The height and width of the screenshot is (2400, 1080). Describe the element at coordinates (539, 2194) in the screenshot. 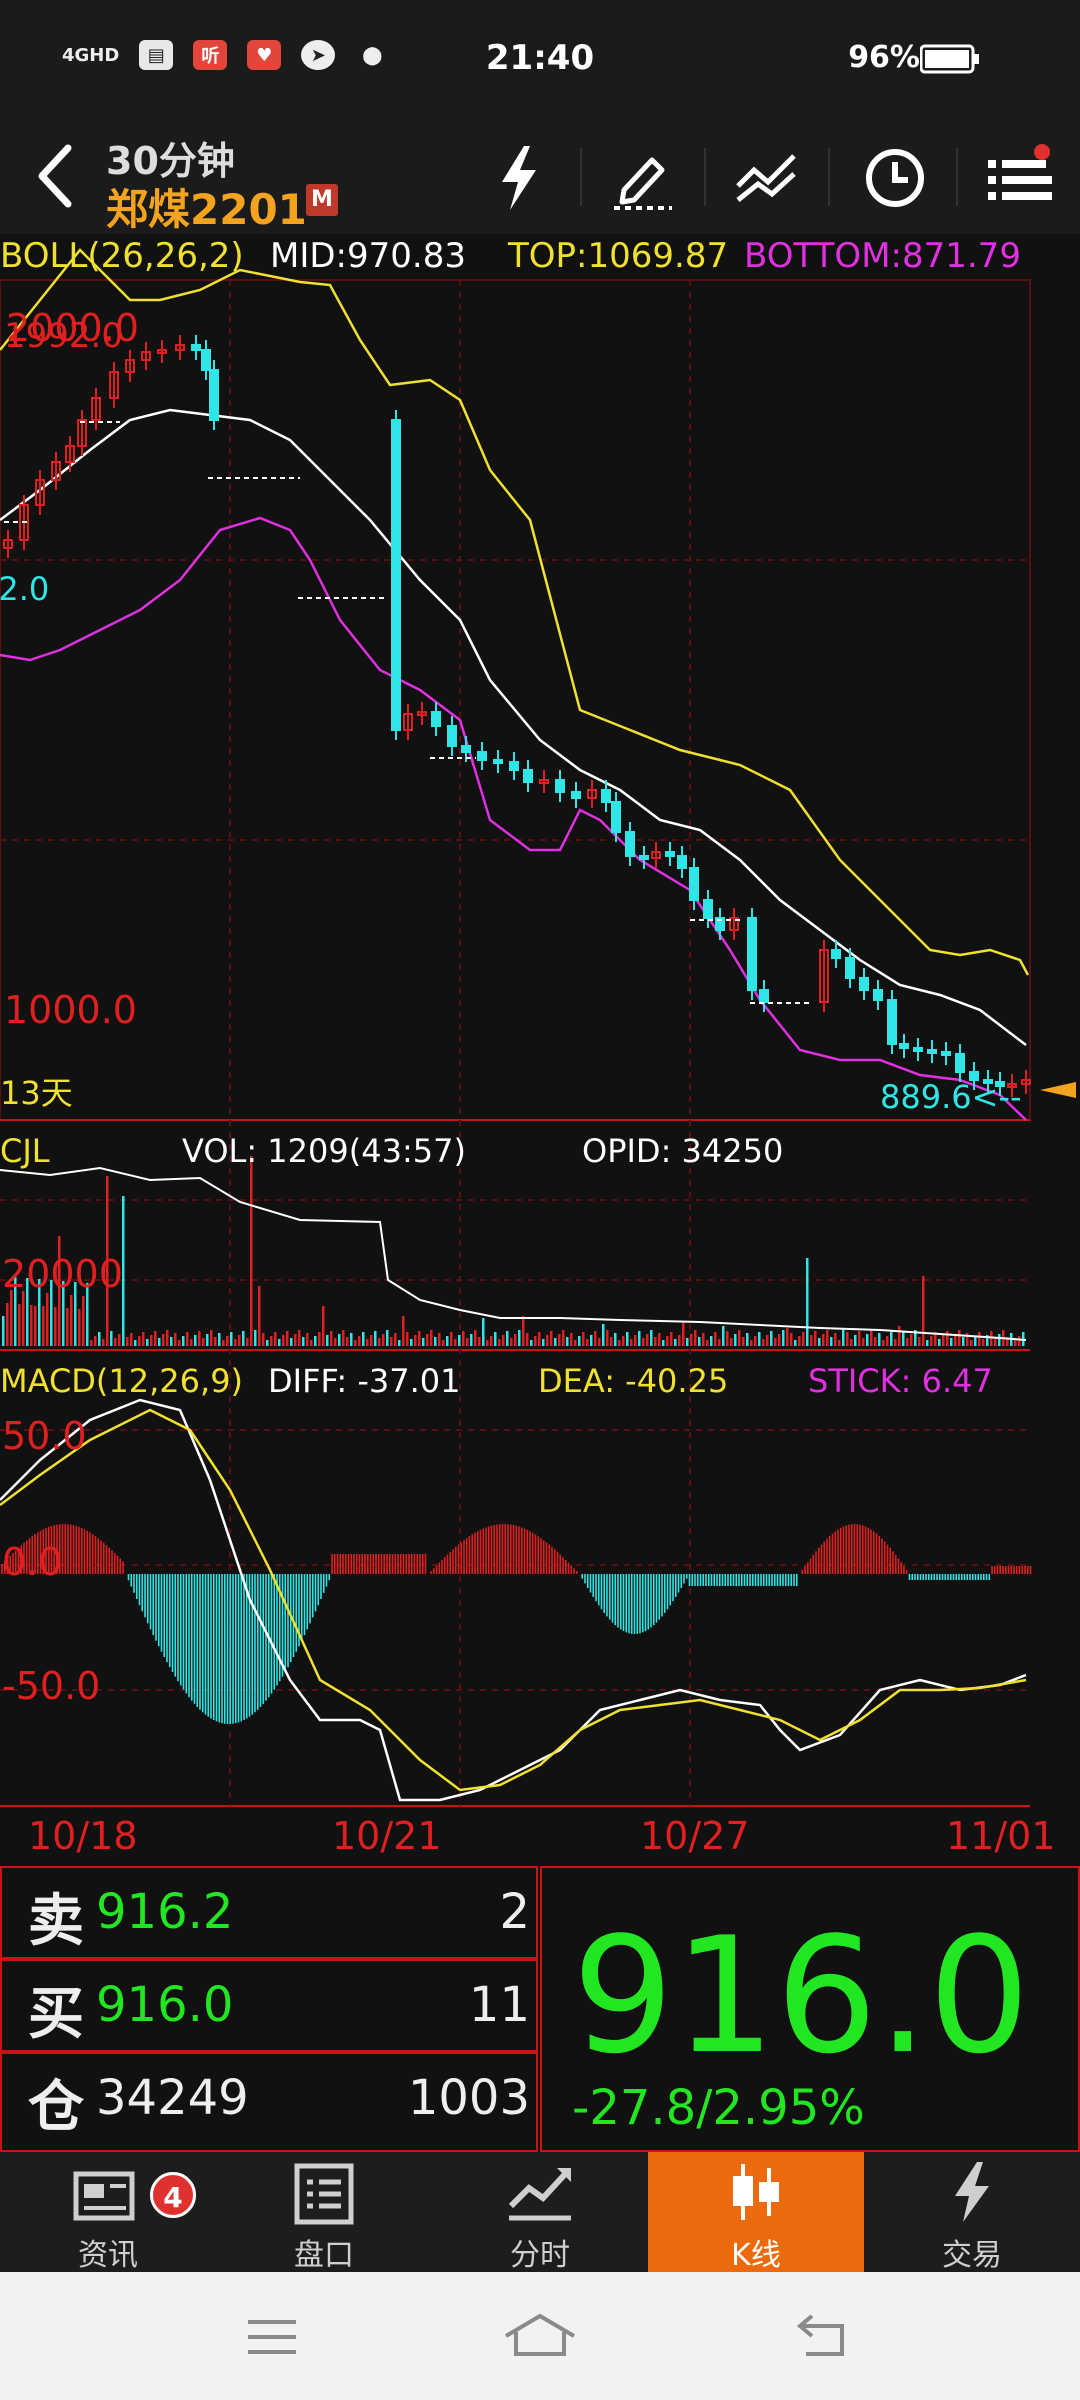

I see `timeshare-chart-icon` at that location.